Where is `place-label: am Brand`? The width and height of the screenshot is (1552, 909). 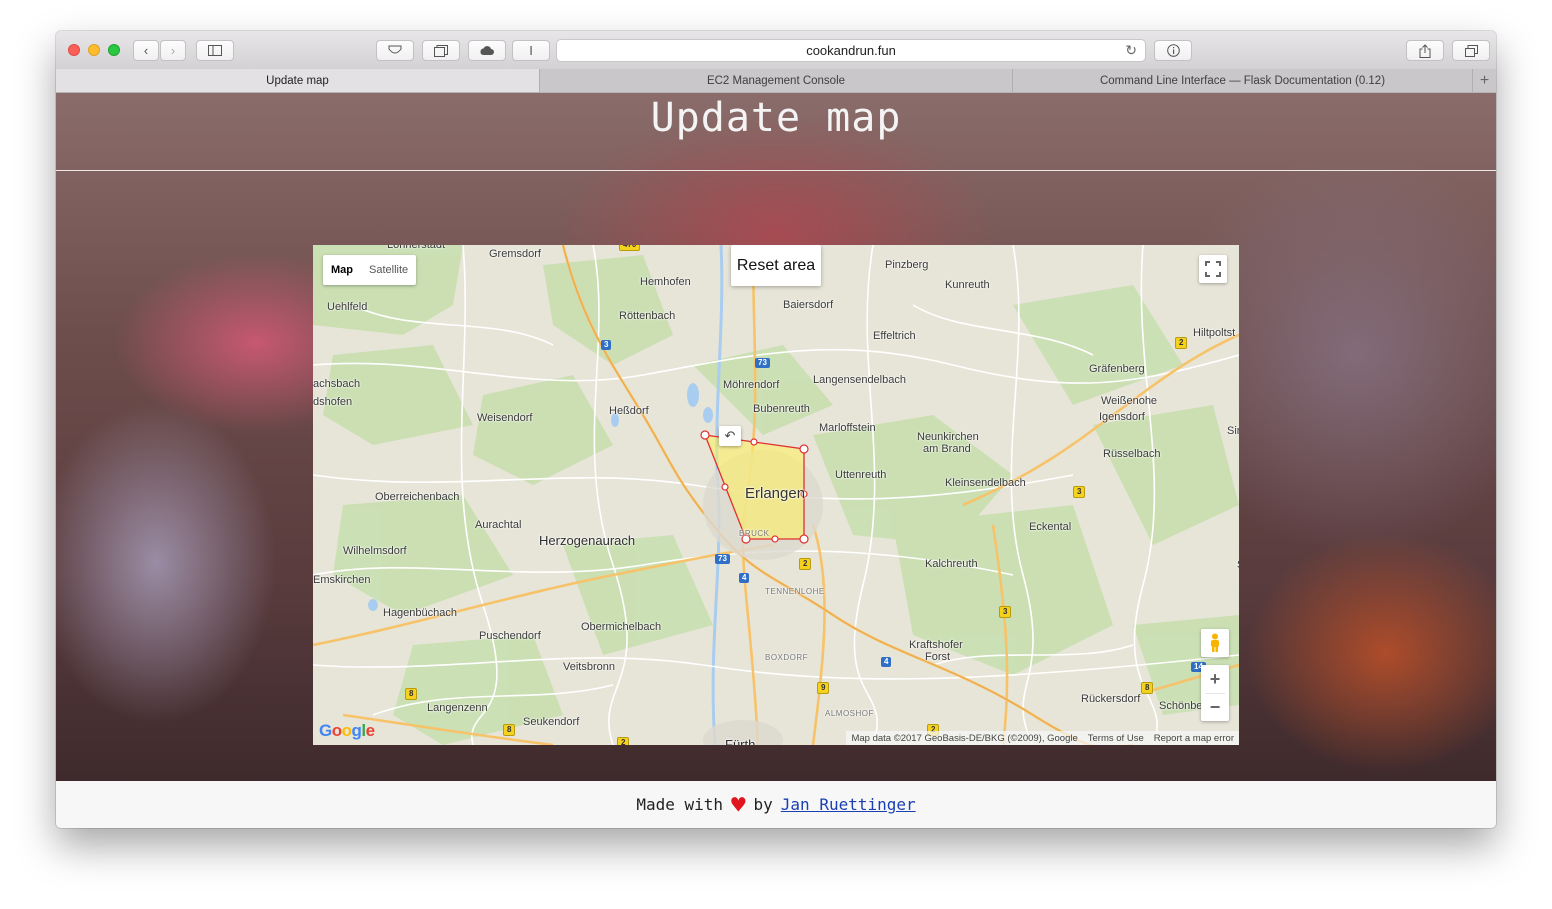 place-label: am Brand is located at coordinates (947, 449).